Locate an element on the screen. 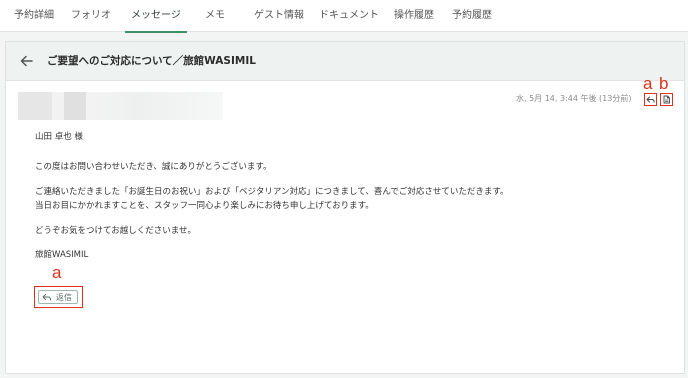 This screenshot has width=688, height=378. tab-folio: フォリオ is located at coordinates (91, 16).